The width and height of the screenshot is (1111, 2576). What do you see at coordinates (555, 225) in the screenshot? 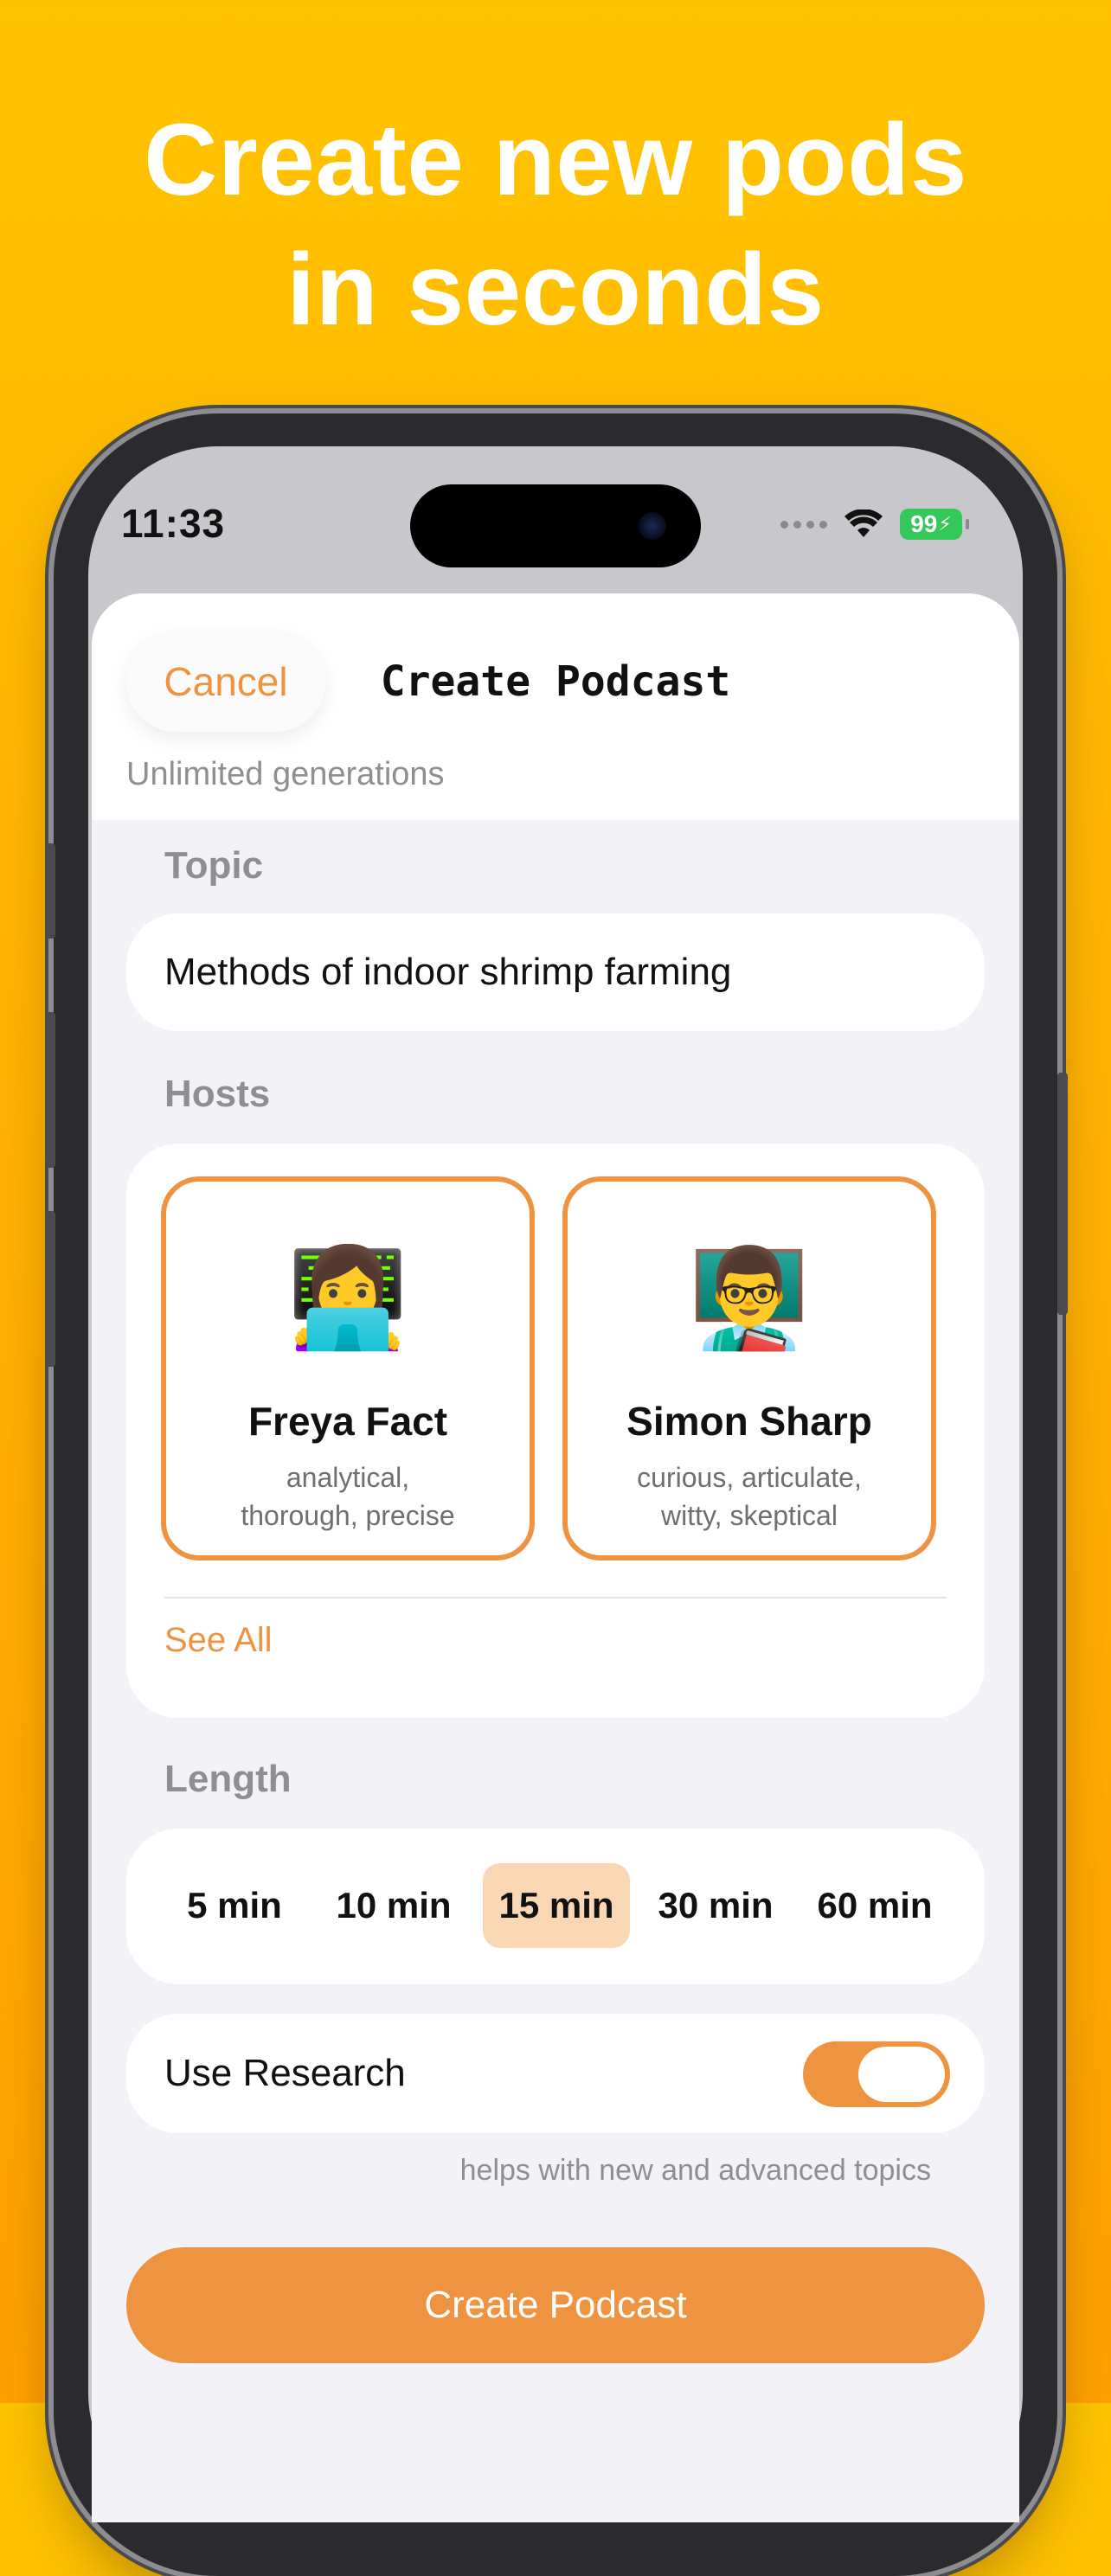
I see `headline: Create new pods in seconds` at bounding box center [555, 225].